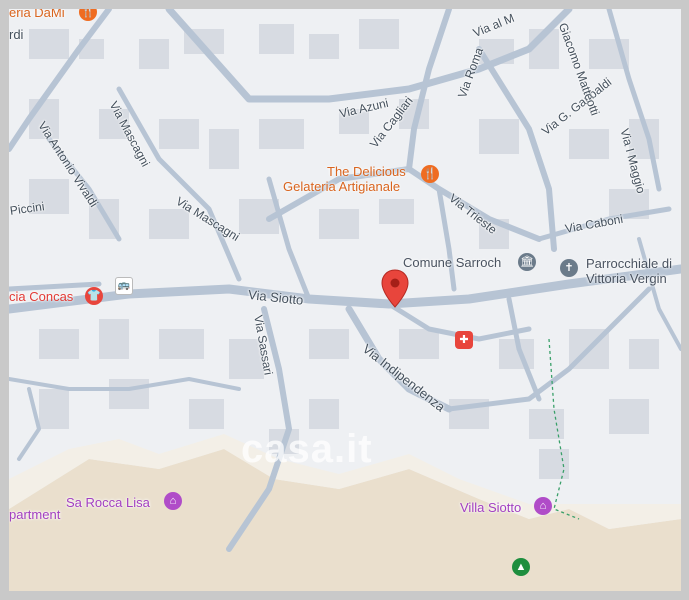 The image size is (689, 600). I want to click on hospital-icon: ✚, so click(464, 340).